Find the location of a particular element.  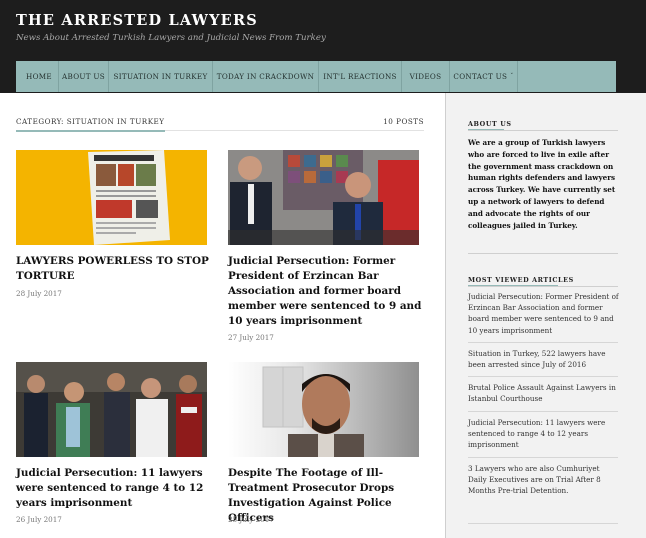

nav-item-home: HOME is located at coordinates (37, 76).